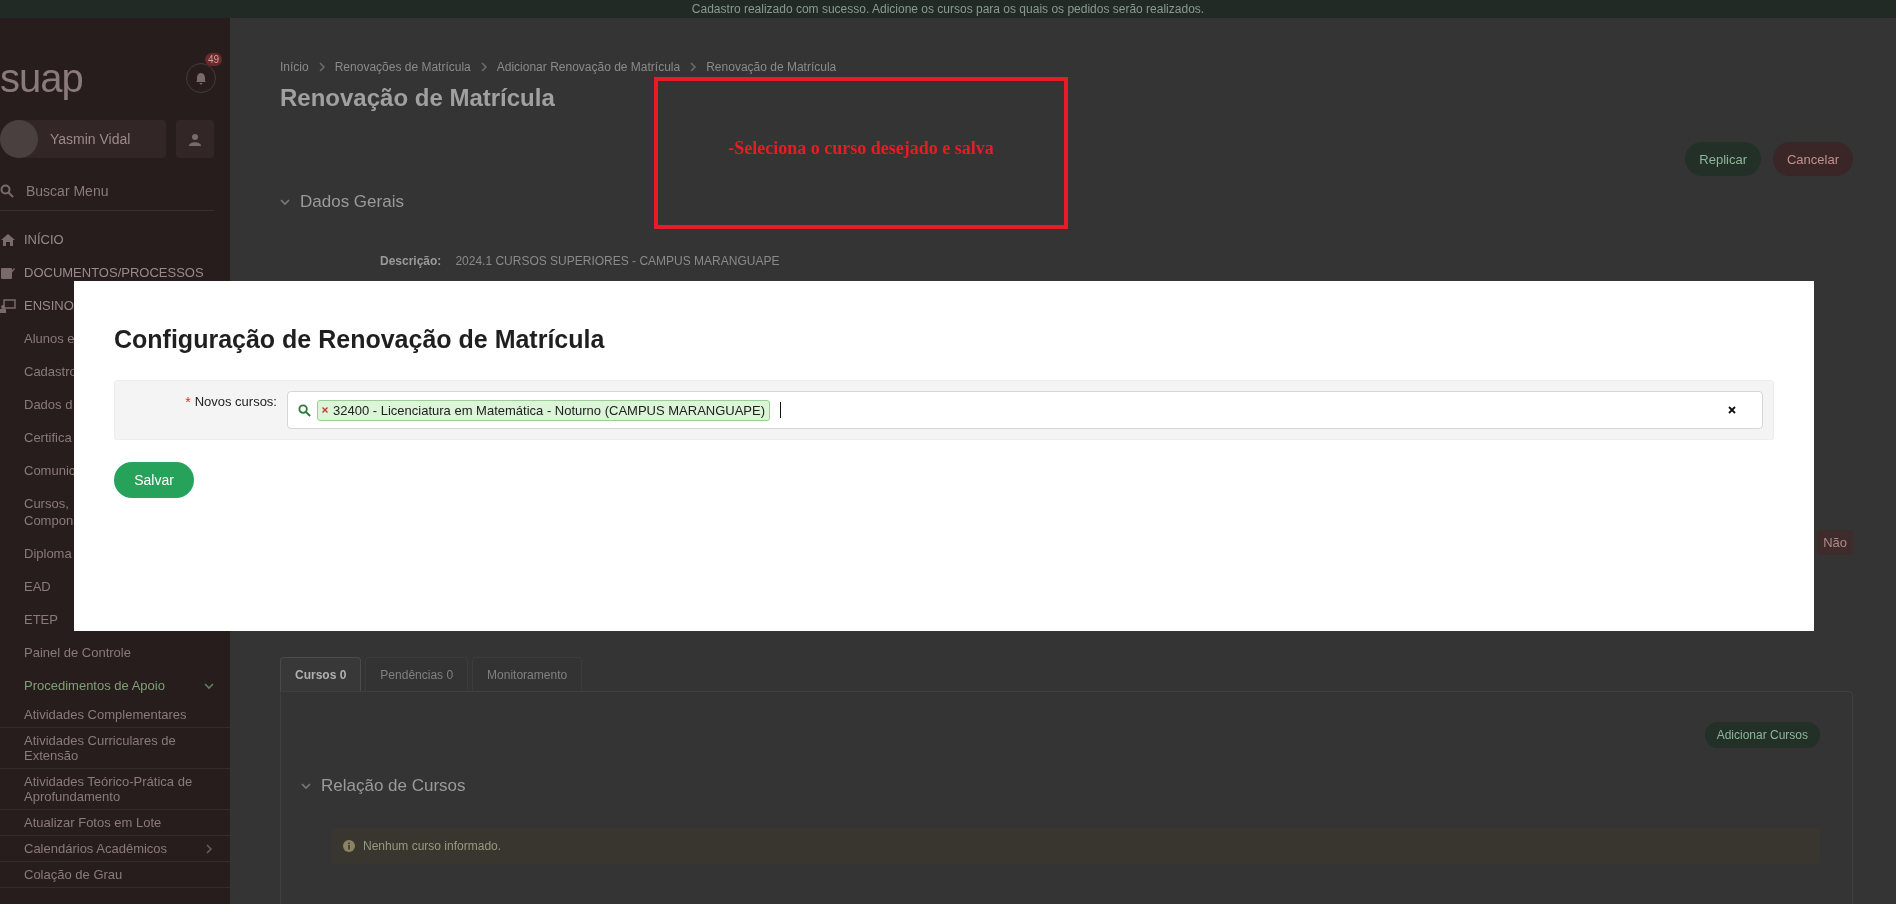 The image size is (1896, 904). Describe the element at coordinates (402, 67) in the screenshot. I see `breadcrumb-link: Renovações de Matrícula` at that location.